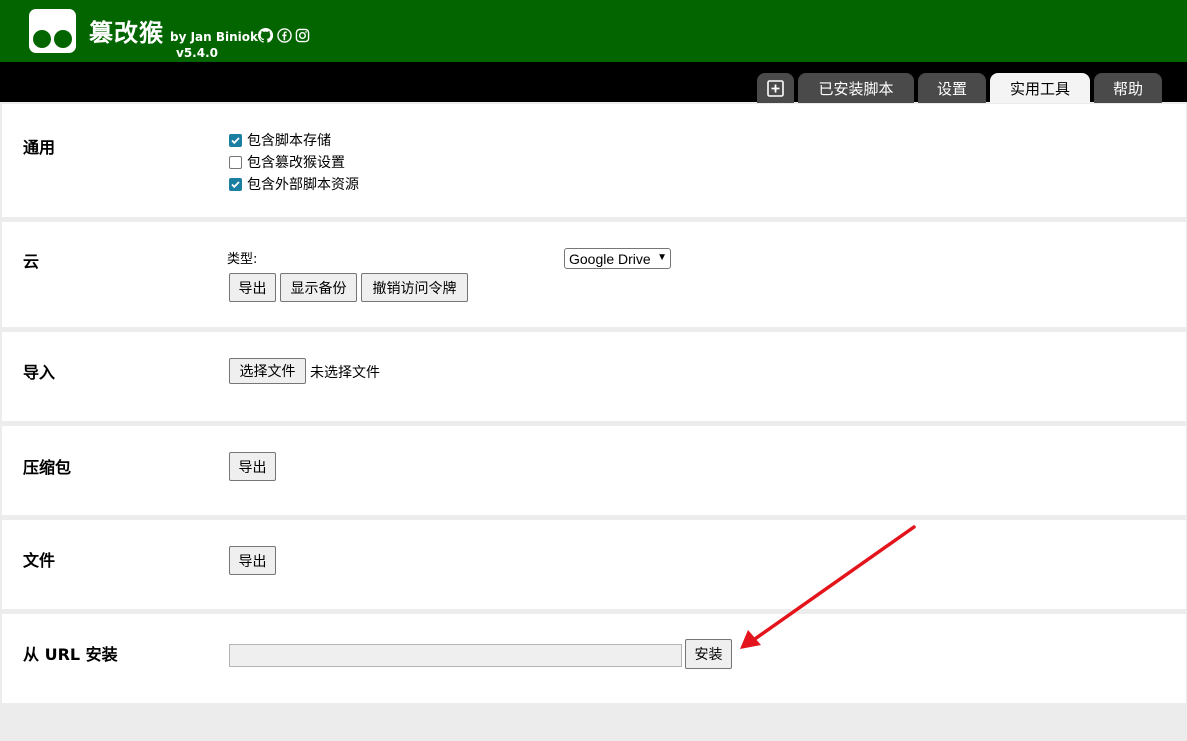 The image size is (1187, 741). Describe the element at coordinates (31, 261) in the screenshot. I see `section-title: 云` at that location.